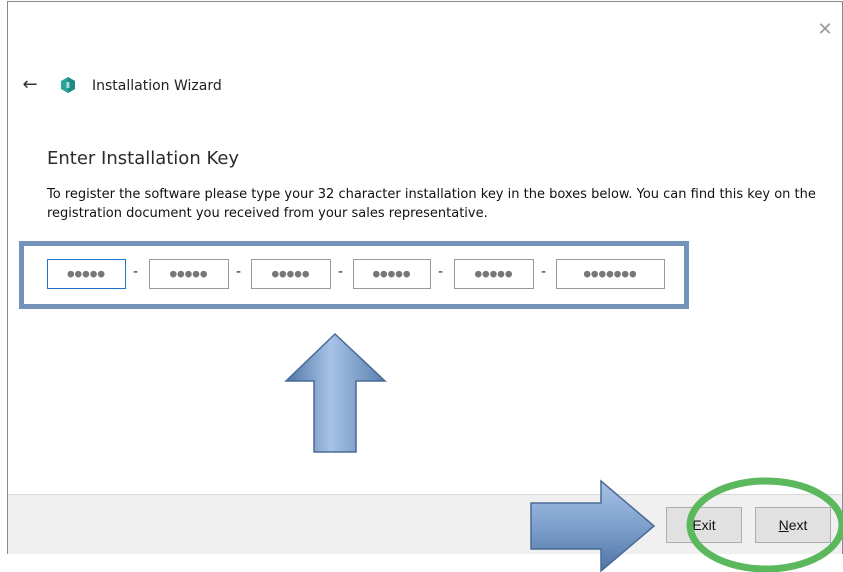 This screenshot has height=572, width=843. I want to click on key-field-2: ●●●●●, so click(189, 274).